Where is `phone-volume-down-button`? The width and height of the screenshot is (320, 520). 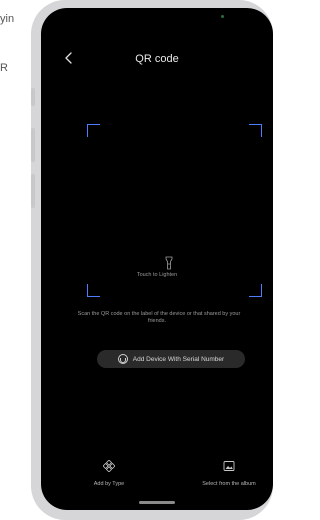
phone-volume-down-button is located at coordinates (33, 191).